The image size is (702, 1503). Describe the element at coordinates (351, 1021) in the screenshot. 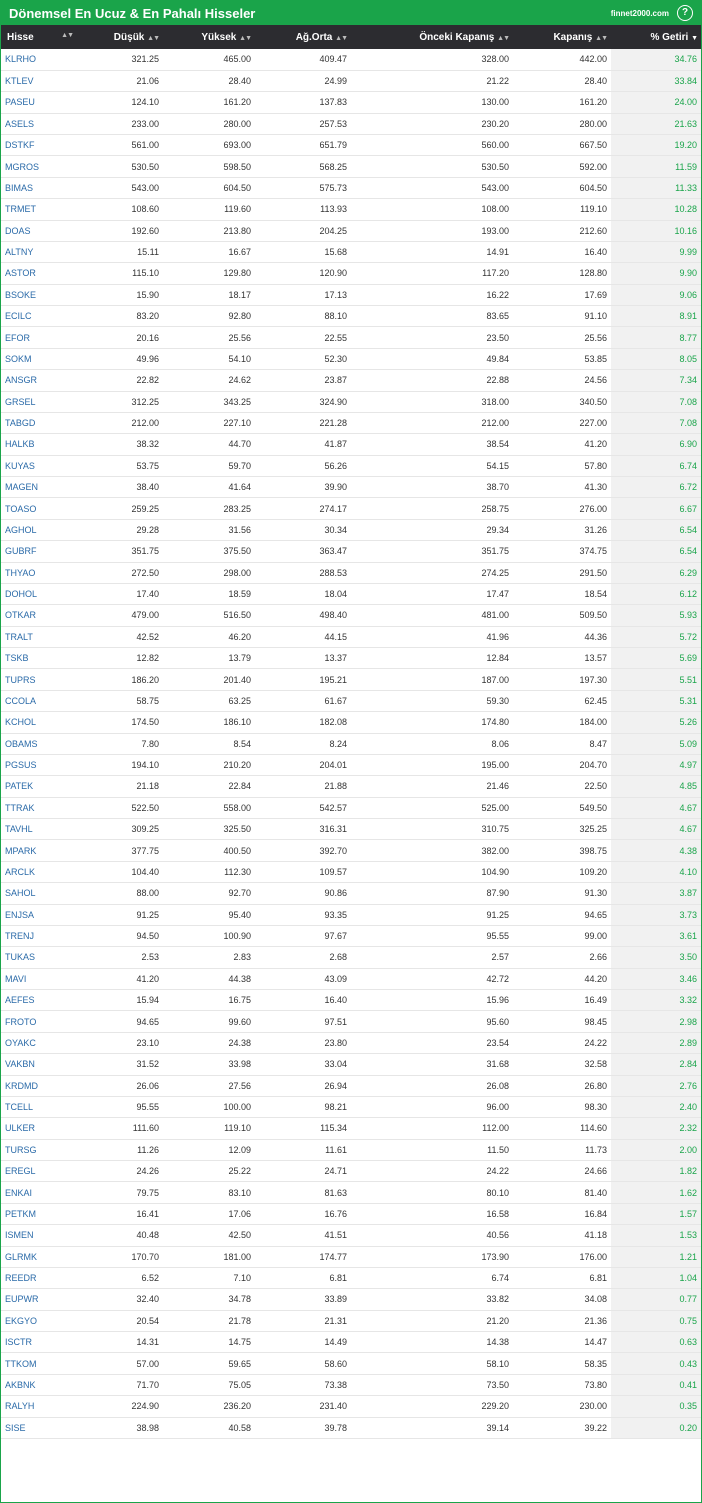

I see `table-row: FROTO 94.65 99.60 97.51 95.60 98.45 2.98` at that location.